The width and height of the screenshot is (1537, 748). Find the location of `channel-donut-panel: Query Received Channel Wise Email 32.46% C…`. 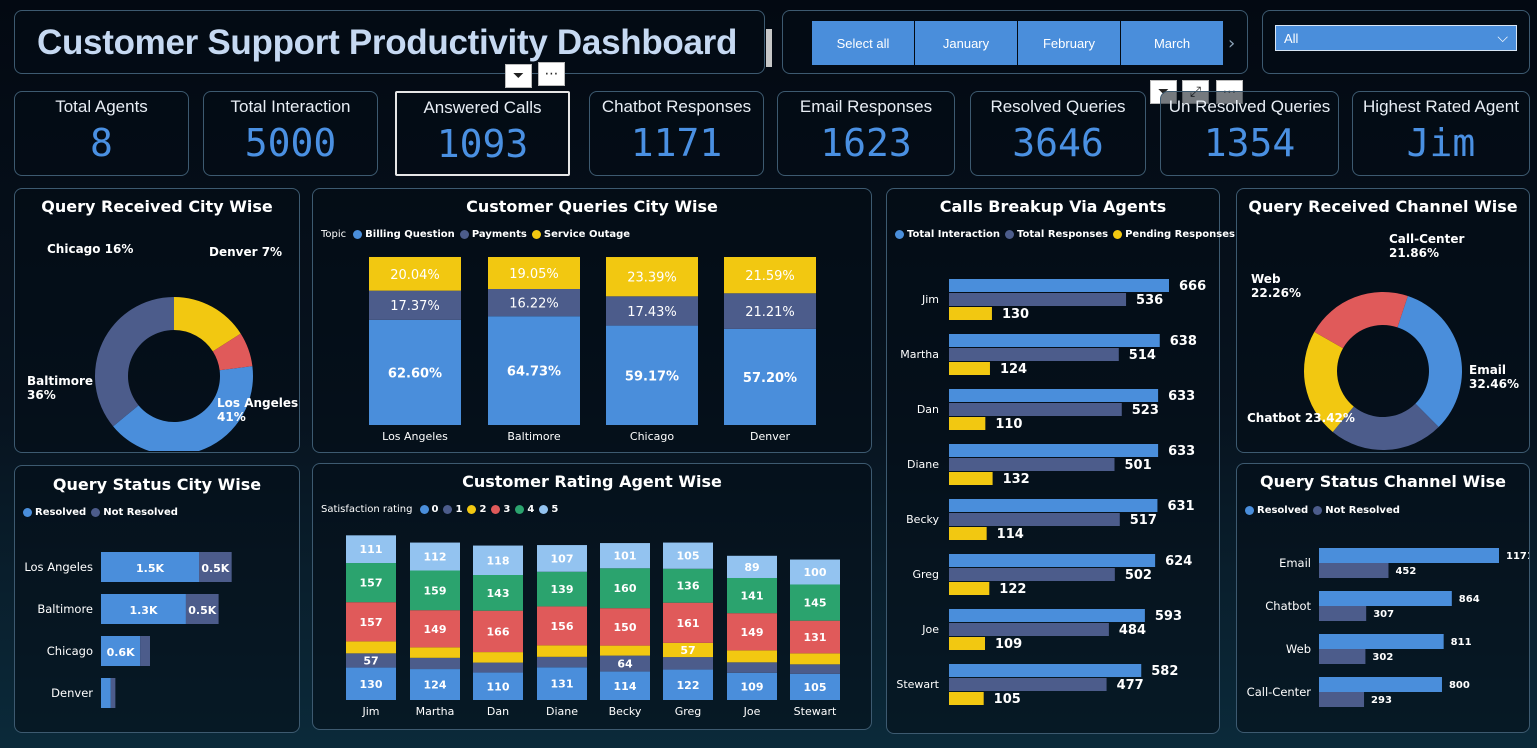

channel-donut-panel: Query Received Channel Wise Email 32.46% C… is located at coordinates (1383, 320).